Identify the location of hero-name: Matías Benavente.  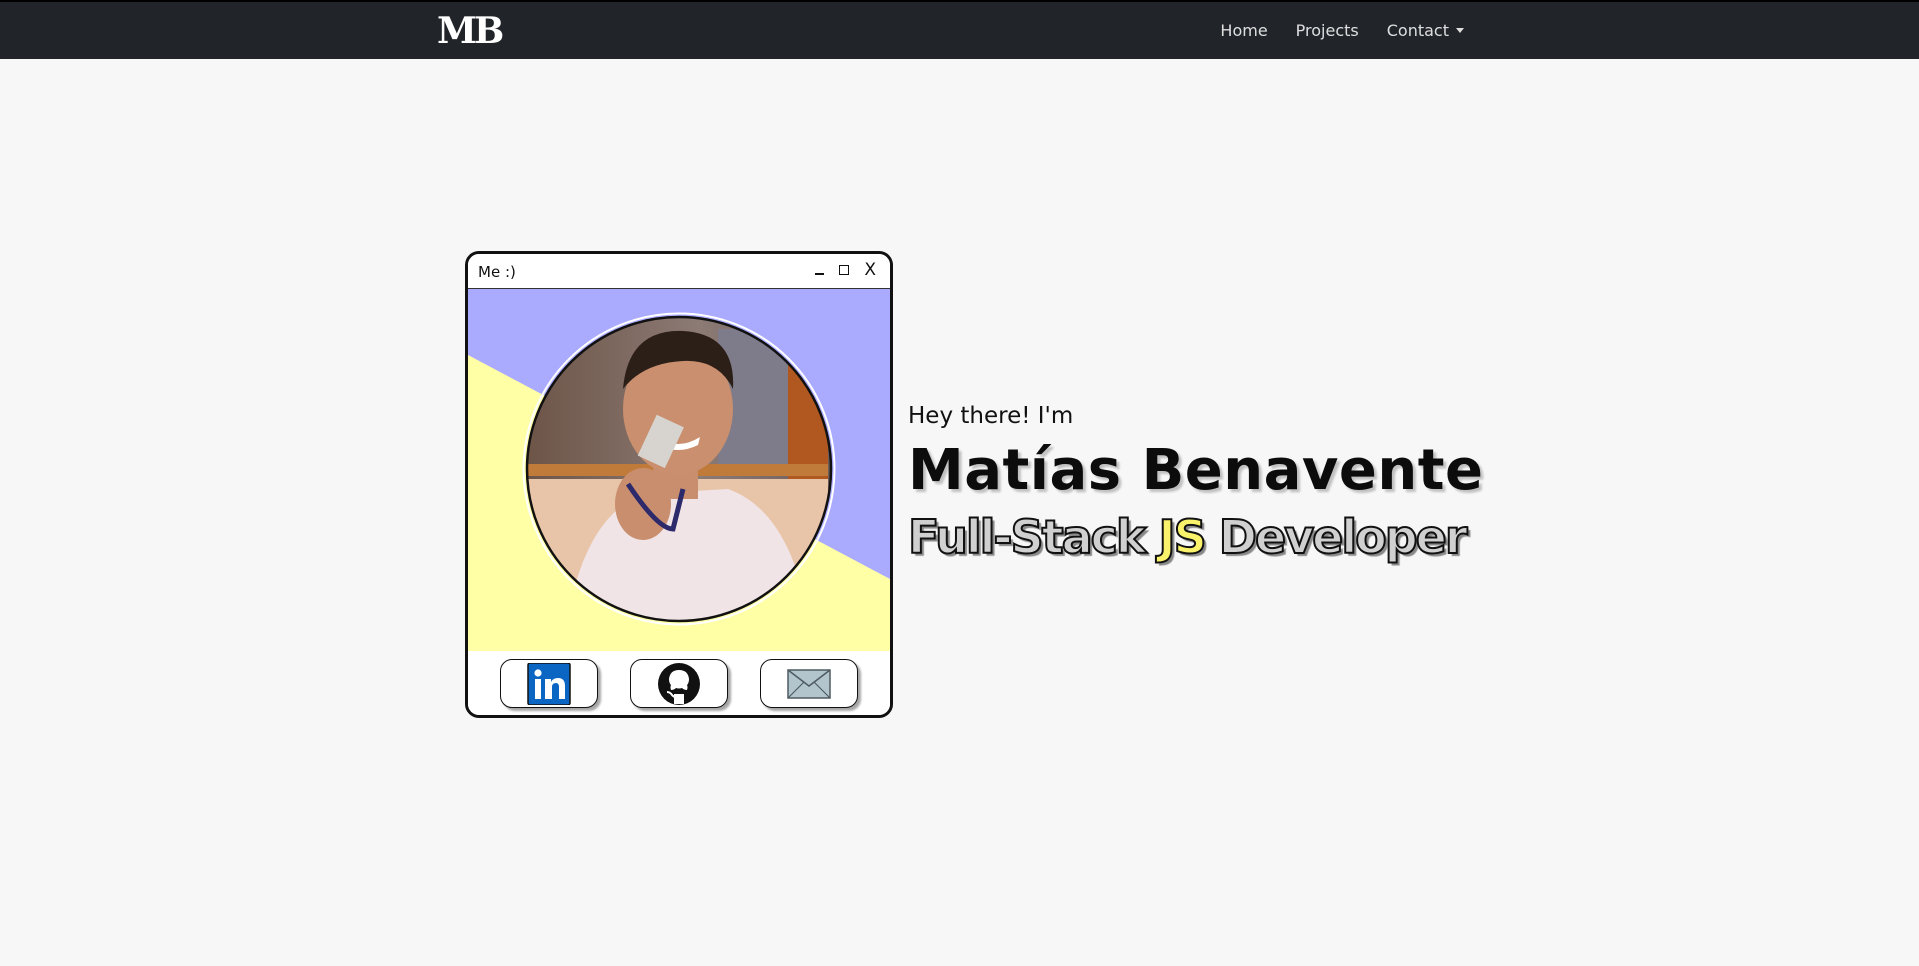
(1196, 470).